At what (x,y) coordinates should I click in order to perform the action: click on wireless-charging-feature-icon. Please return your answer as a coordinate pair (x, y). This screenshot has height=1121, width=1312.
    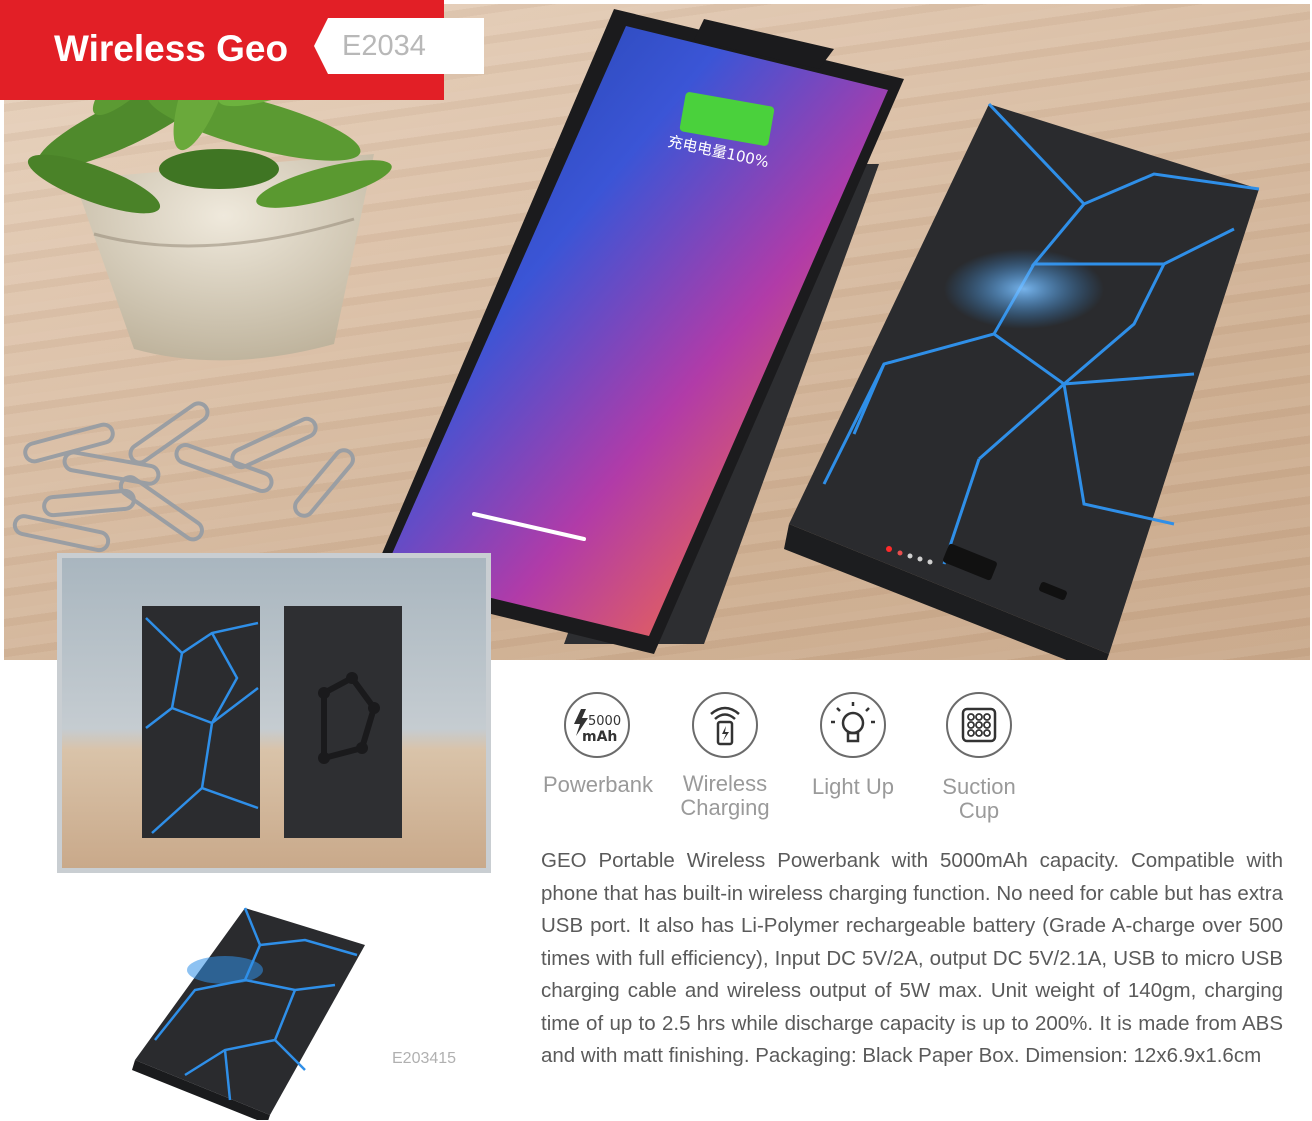
    Looking at the image, I should click on (725, 725).